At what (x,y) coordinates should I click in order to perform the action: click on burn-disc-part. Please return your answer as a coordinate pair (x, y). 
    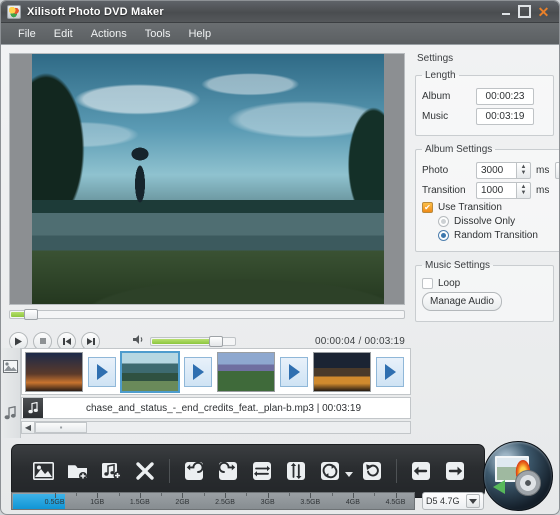
    Looking at the image, I should click on (528, 483).